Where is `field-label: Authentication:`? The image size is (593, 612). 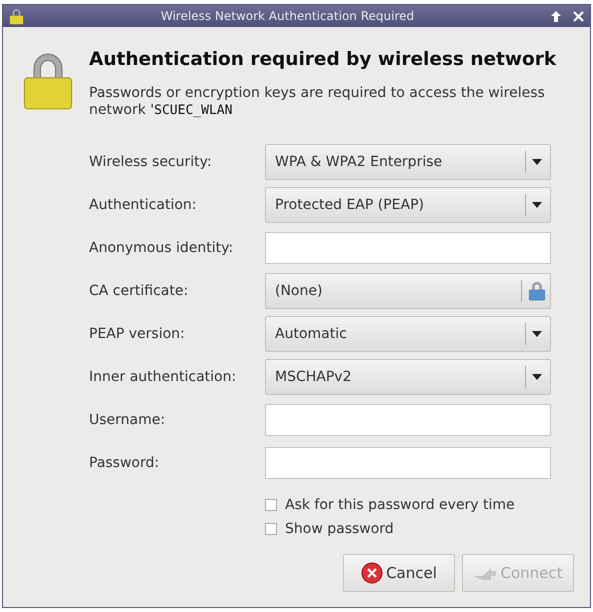
field-label: Authentication: is located at coordinates (143, 205).